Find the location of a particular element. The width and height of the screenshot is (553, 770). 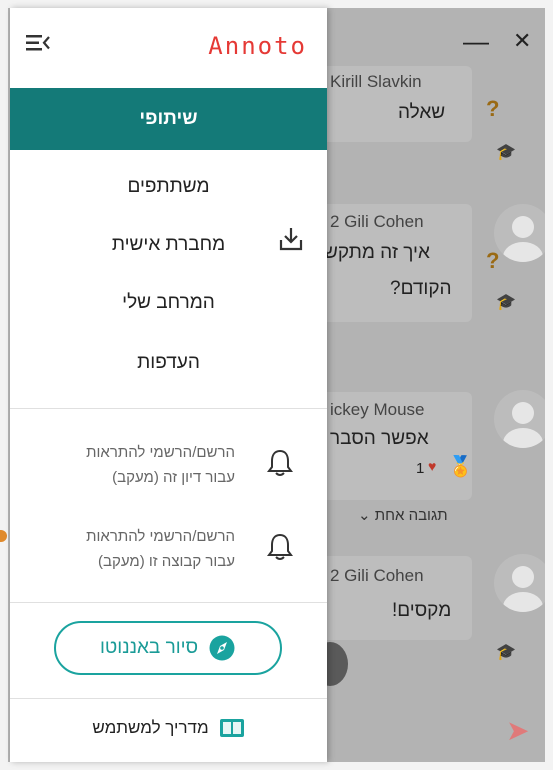

follow-discussion-toggle: הרשם/הרשמי להתראות עבור דיון זה (מעקב) is located at coordinates (168, 464).